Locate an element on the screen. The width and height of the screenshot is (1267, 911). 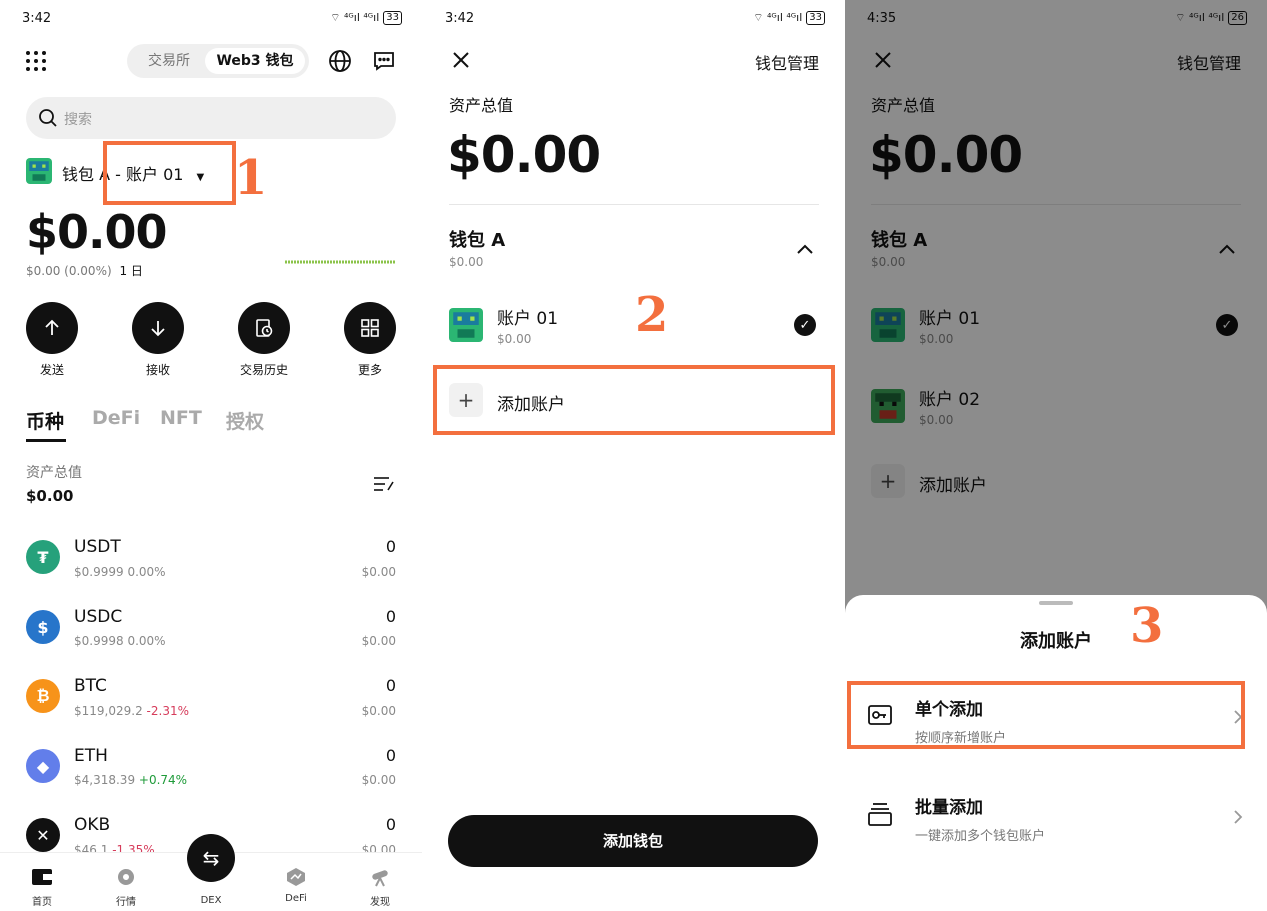
tab-defi: DeFi is located at coordinates (116, 418).